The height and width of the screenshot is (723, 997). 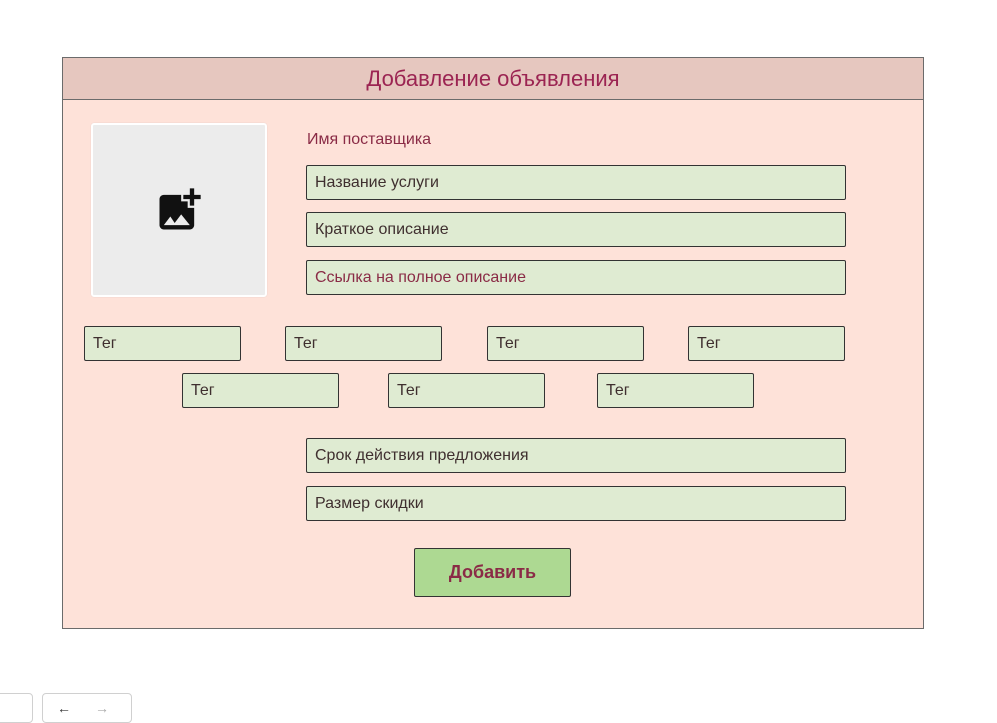 What do you see at coordinates (64, 708) in the screenshot?
I see `back-arrow-icon: ←` at bounding box center [64, 708].